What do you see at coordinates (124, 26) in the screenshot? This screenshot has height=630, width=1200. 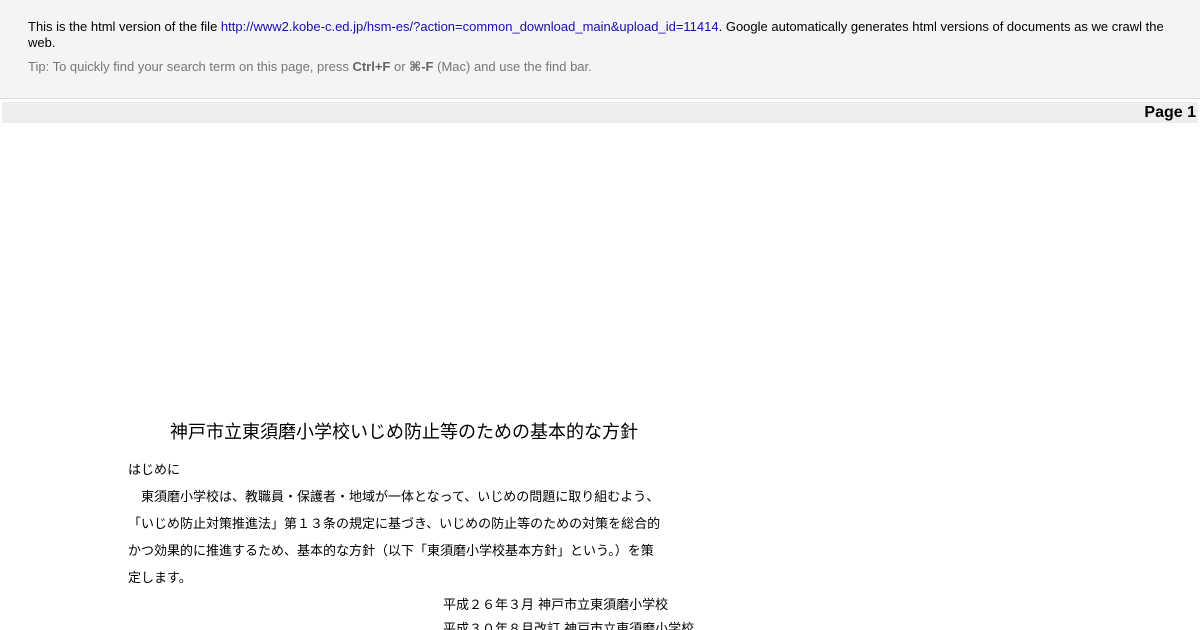 I see `cache-notice-intro: This is the html version of the file` at bounding box center [124, 26].